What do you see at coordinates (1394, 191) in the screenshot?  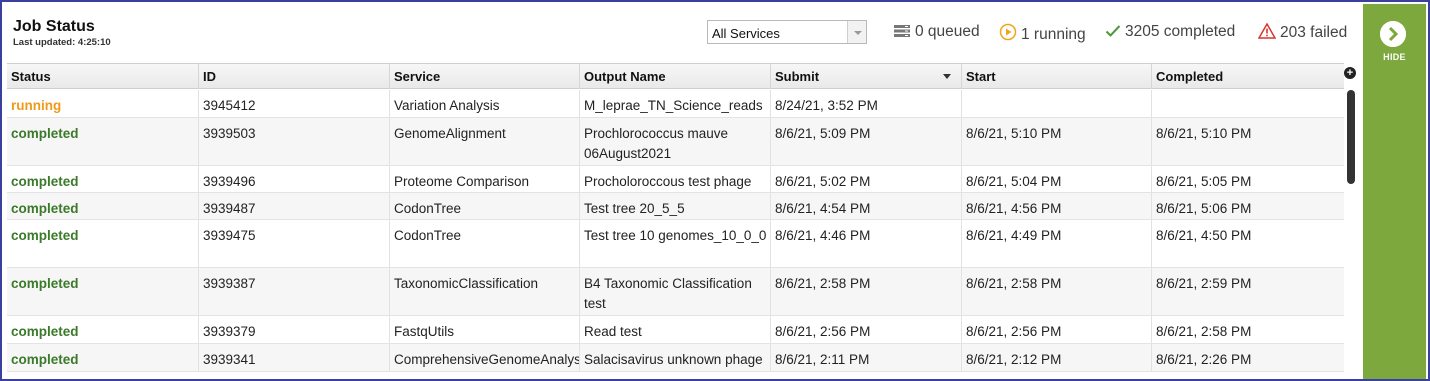 I see `side-panel: HIDE` at bounding box center [1394, 191].